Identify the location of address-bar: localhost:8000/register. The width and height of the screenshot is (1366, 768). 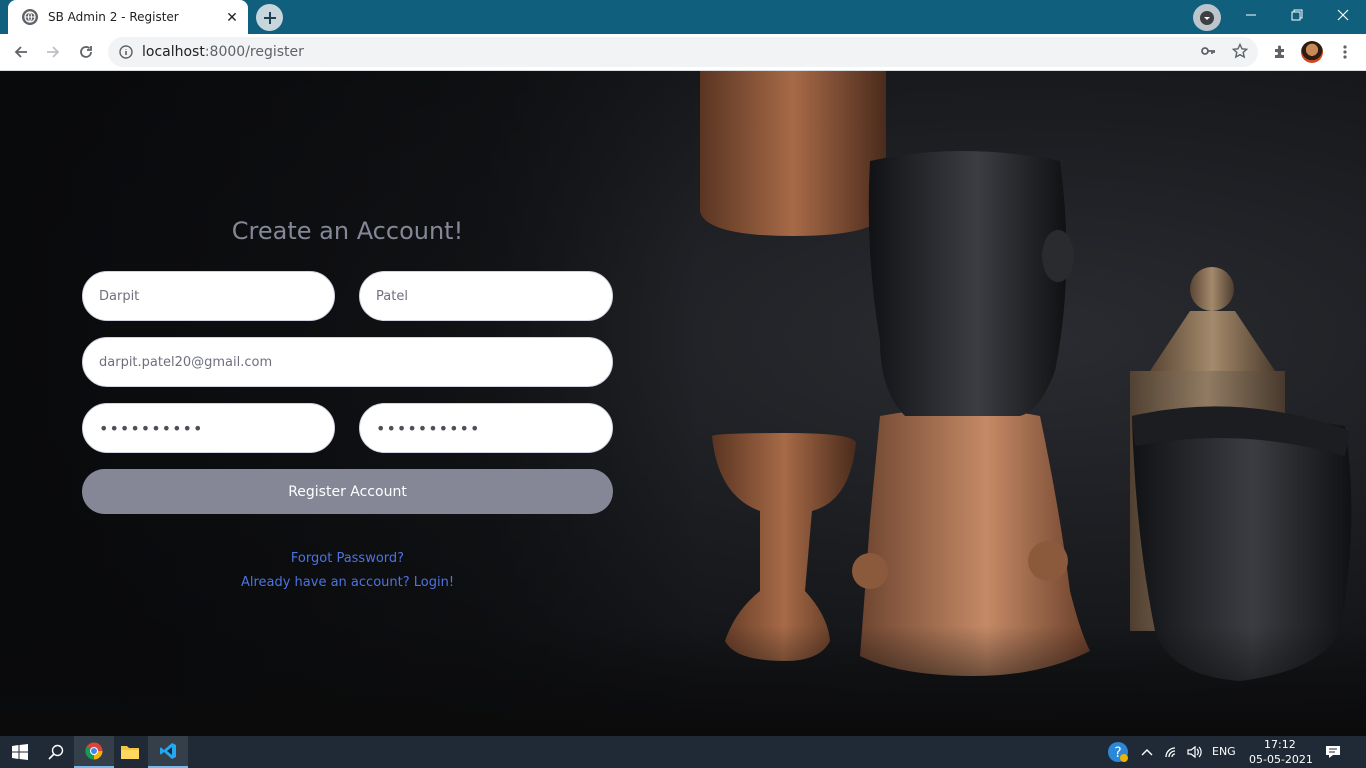
(683, 52).